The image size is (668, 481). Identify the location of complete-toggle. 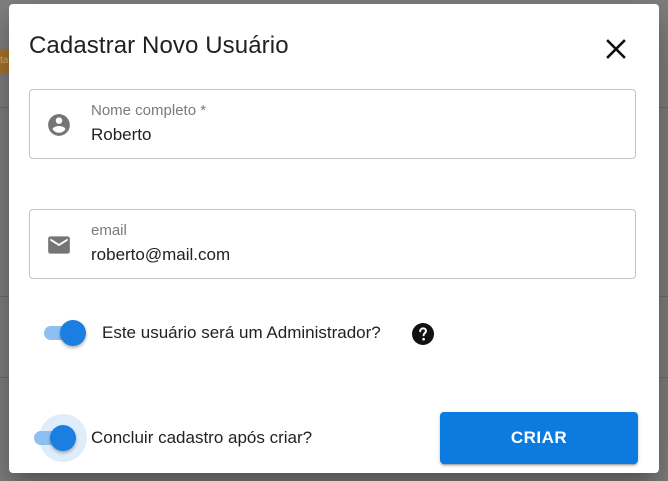
(59, 438).